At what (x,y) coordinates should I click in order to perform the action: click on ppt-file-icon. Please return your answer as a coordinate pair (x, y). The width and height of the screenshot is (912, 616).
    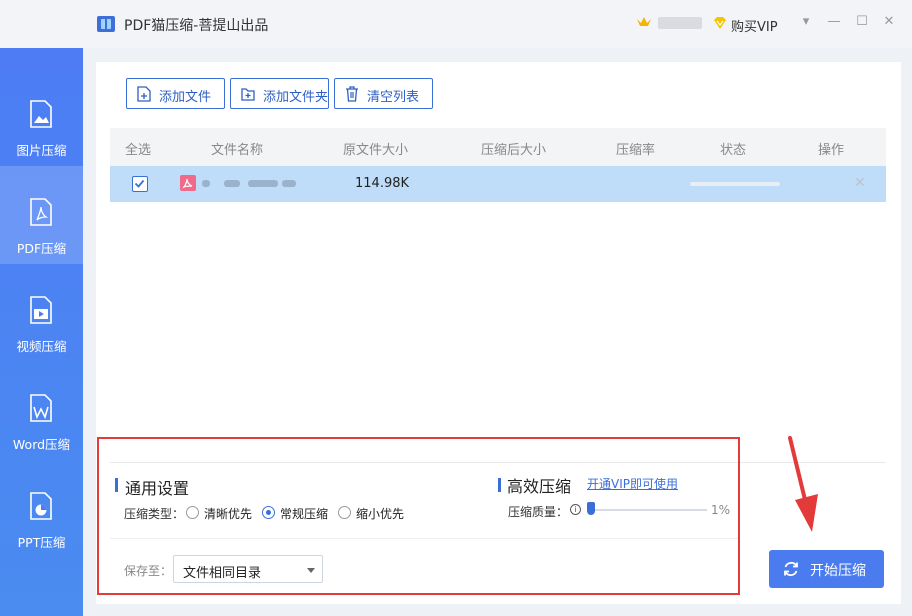
    Looking at the image, I should click on (41, 506).